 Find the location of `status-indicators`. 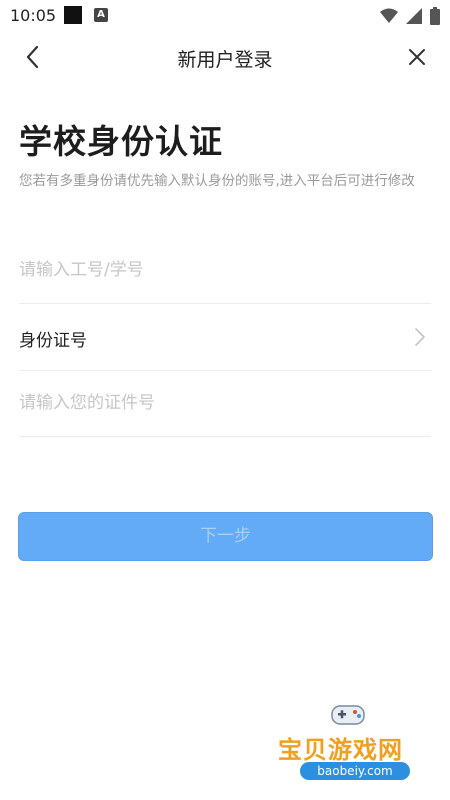

status-indicators is located at coordinates (410, 16).